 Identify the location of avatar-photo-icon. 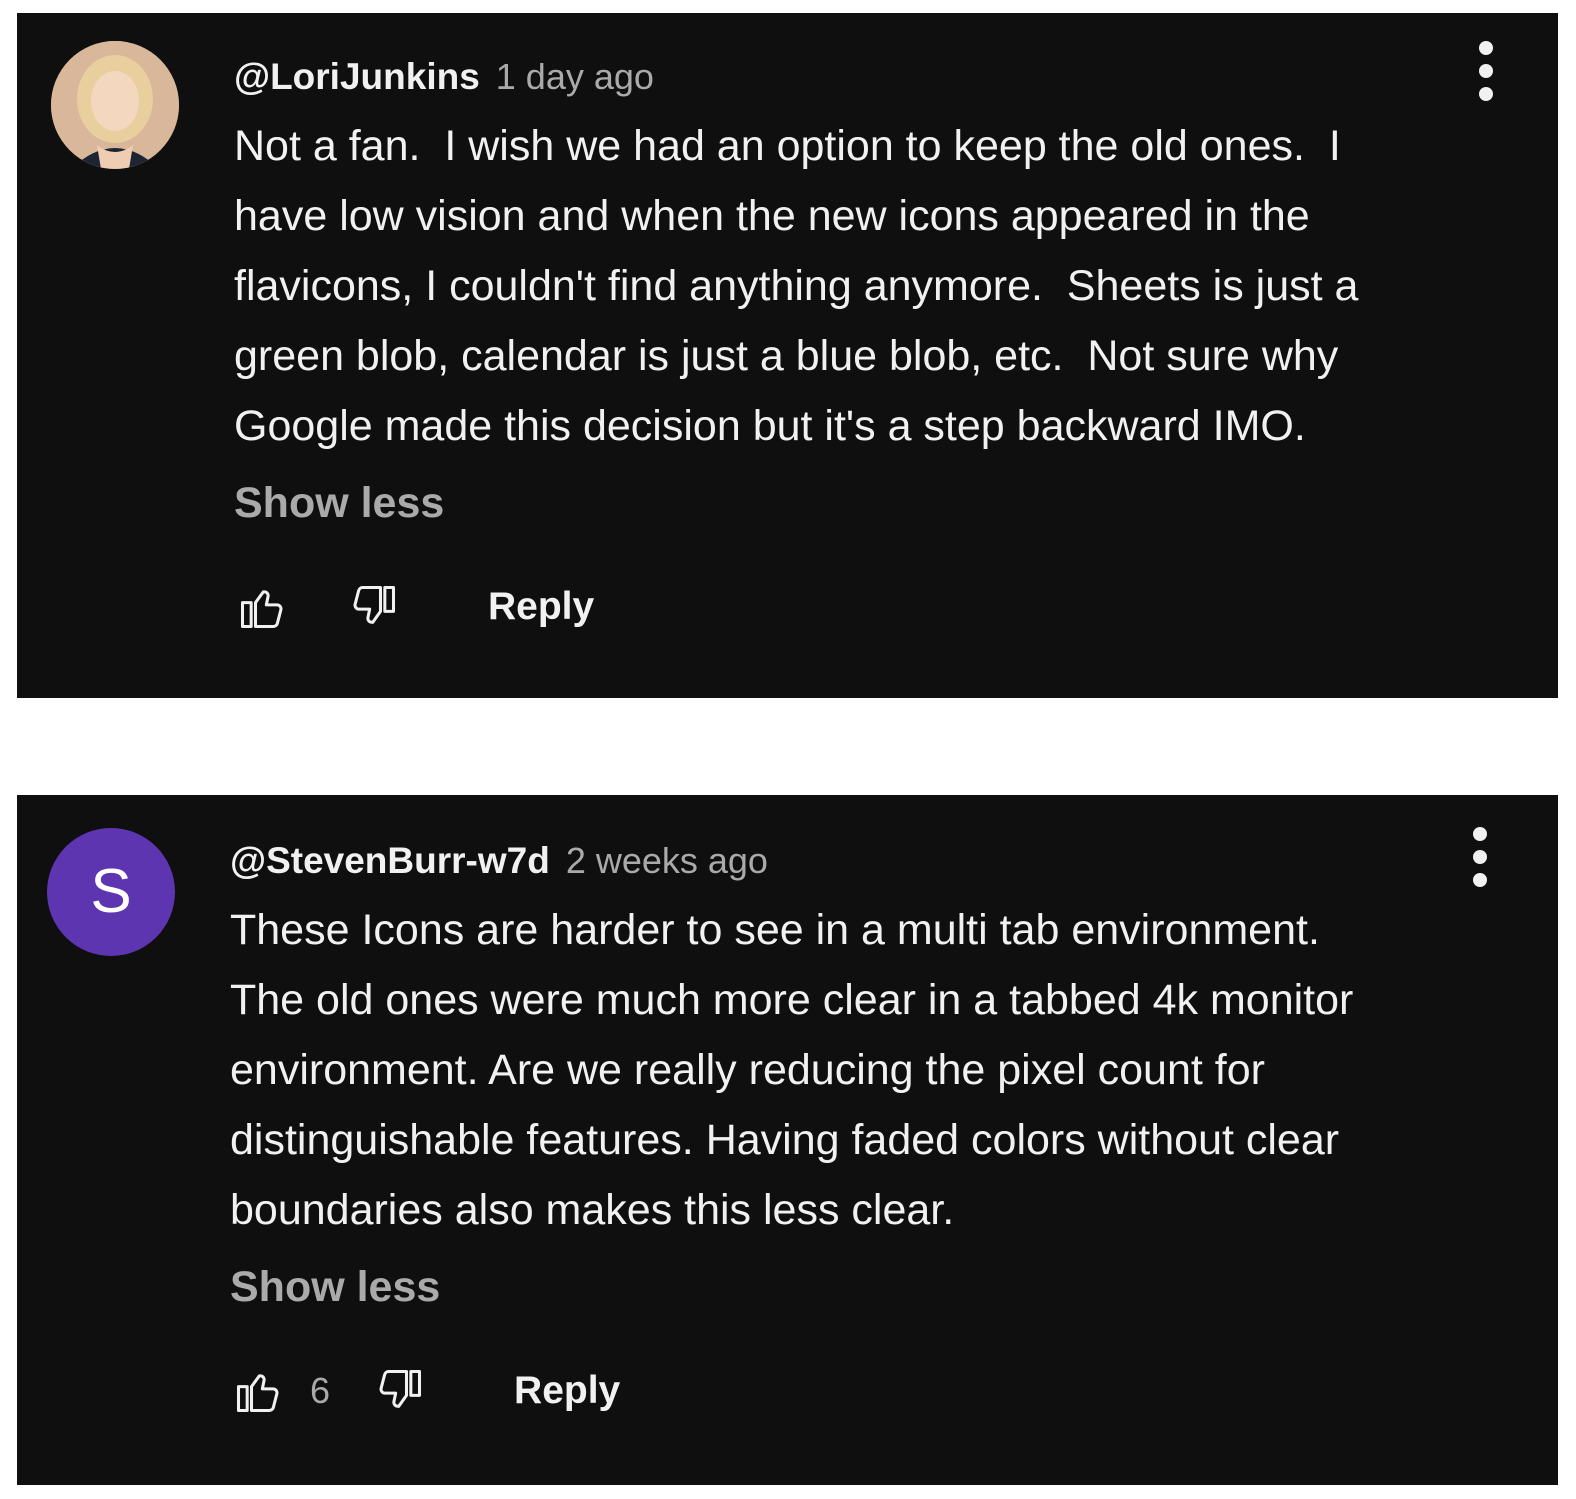
(115, 105).